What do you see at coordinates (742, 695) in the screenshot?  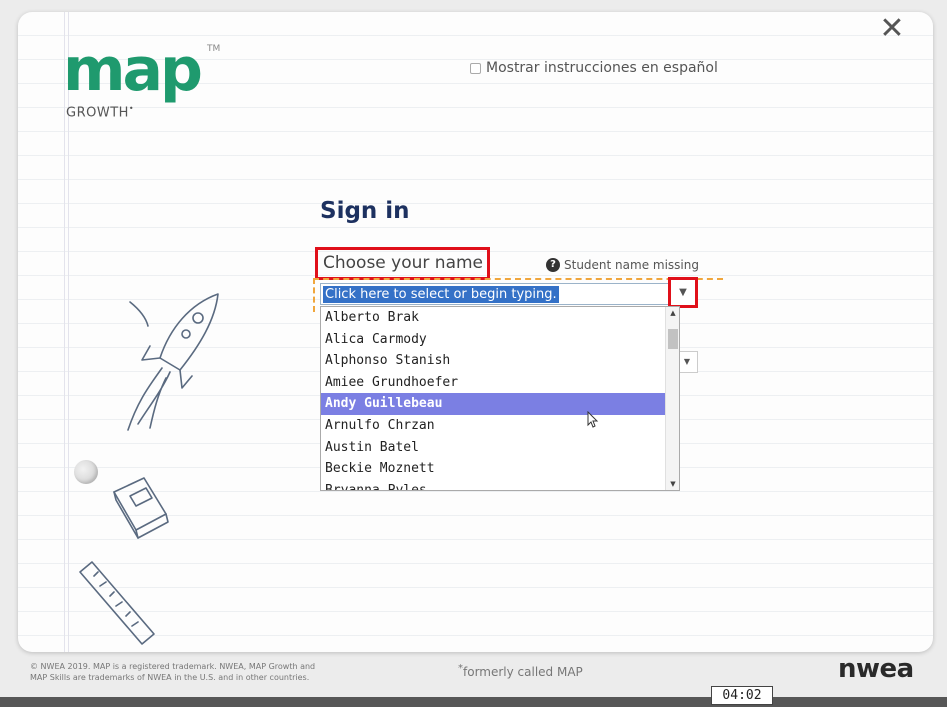 I see `session-timer: 04:02` at bounding box center [742, 695].